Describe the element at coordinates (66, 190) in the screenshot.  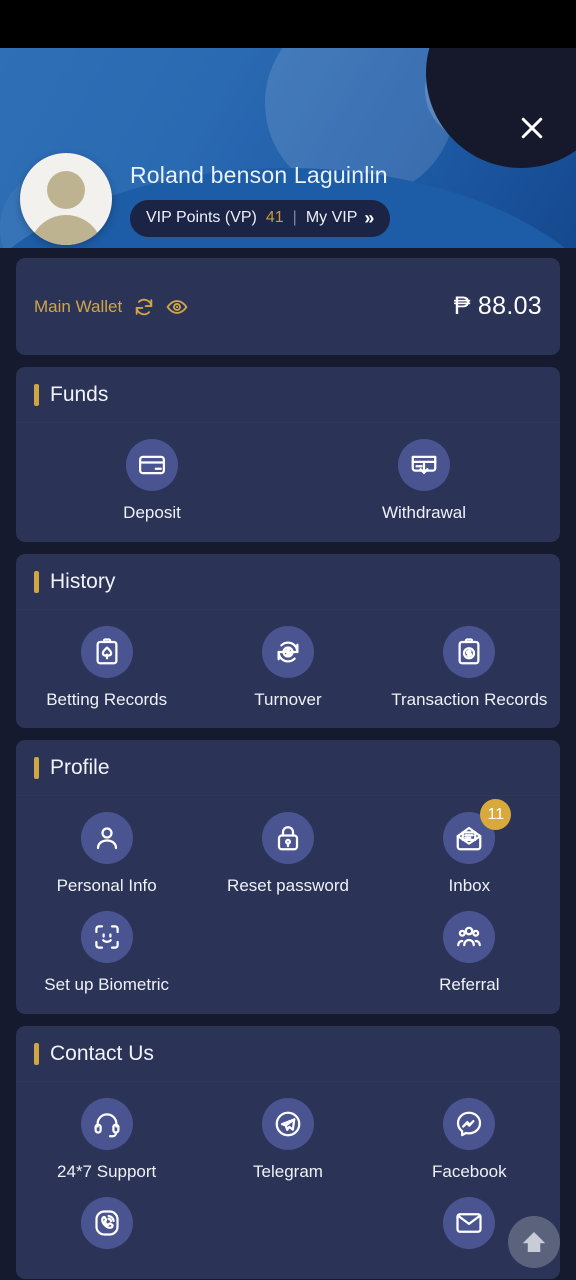
I see `avatar-head` at that location.